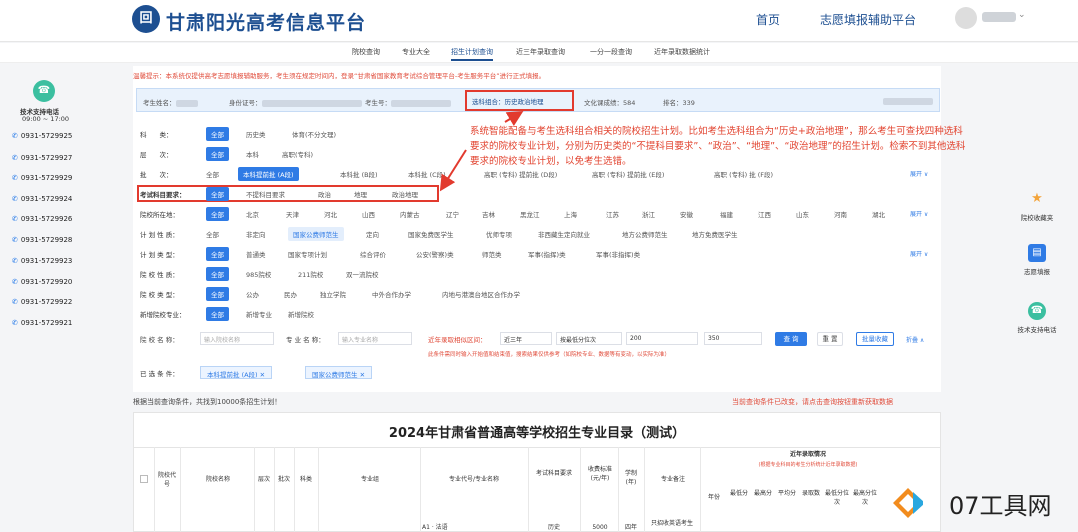  What do you see at coordinates (836, 498) in the screenshot?
I see `th-min-rank: 最低分位次` at bounding box center [836, 498].